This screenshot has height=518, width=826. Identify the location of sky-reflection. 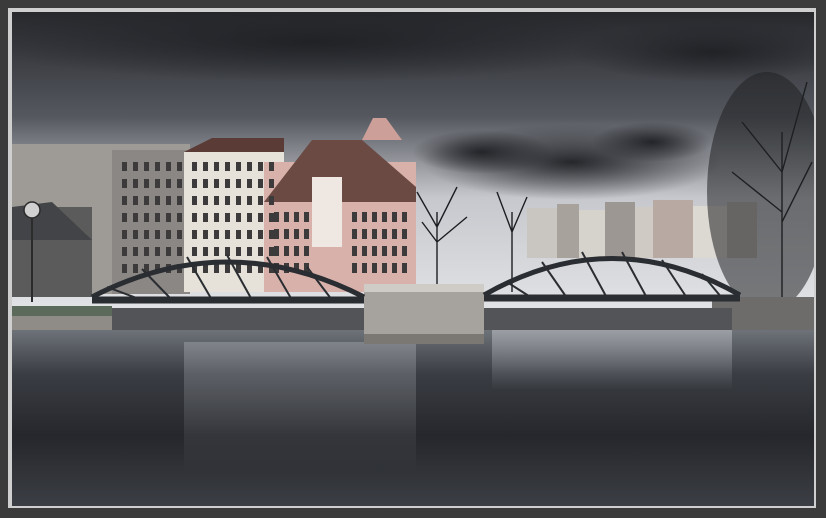
(612, 360).